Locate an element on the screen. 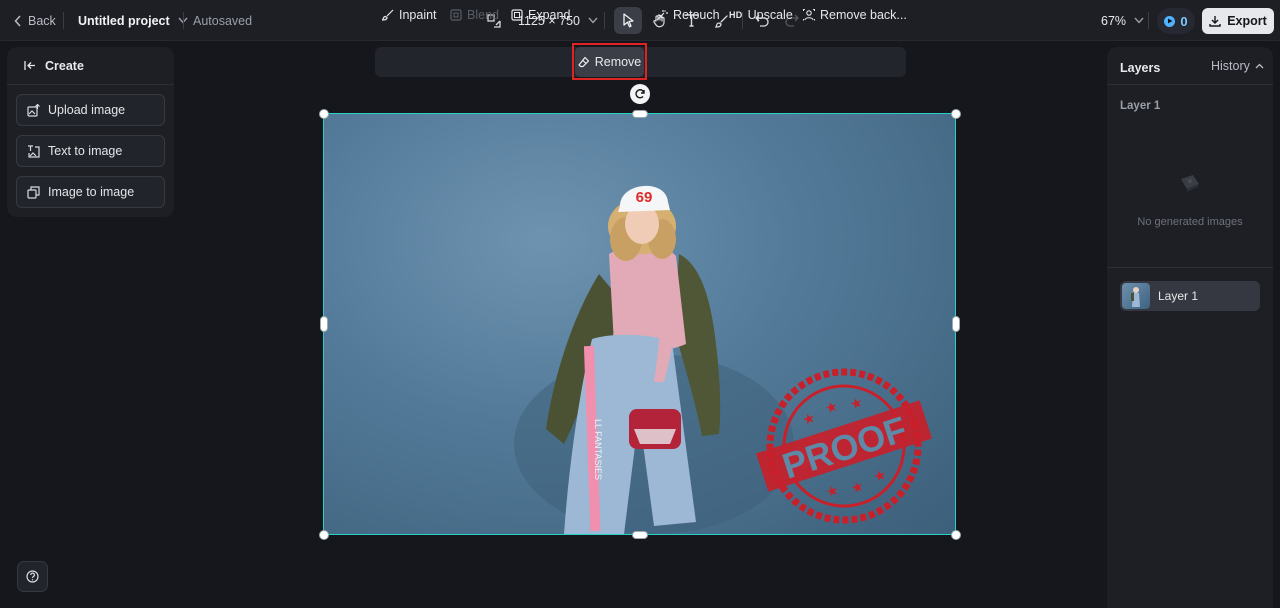 This screenshot has height=608, width=1280. brush-icon is located at coordinates (388, 15).